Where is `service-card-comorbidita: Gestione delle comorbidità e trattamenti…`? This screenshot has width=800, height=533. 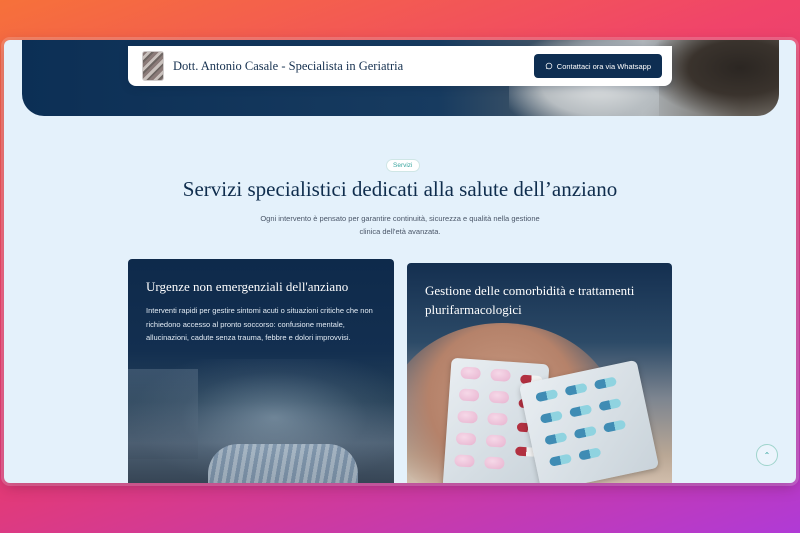
service-card-comorbidita: Gestione delle comorbidità e trattamenti… is located at coordinates (539, 373).